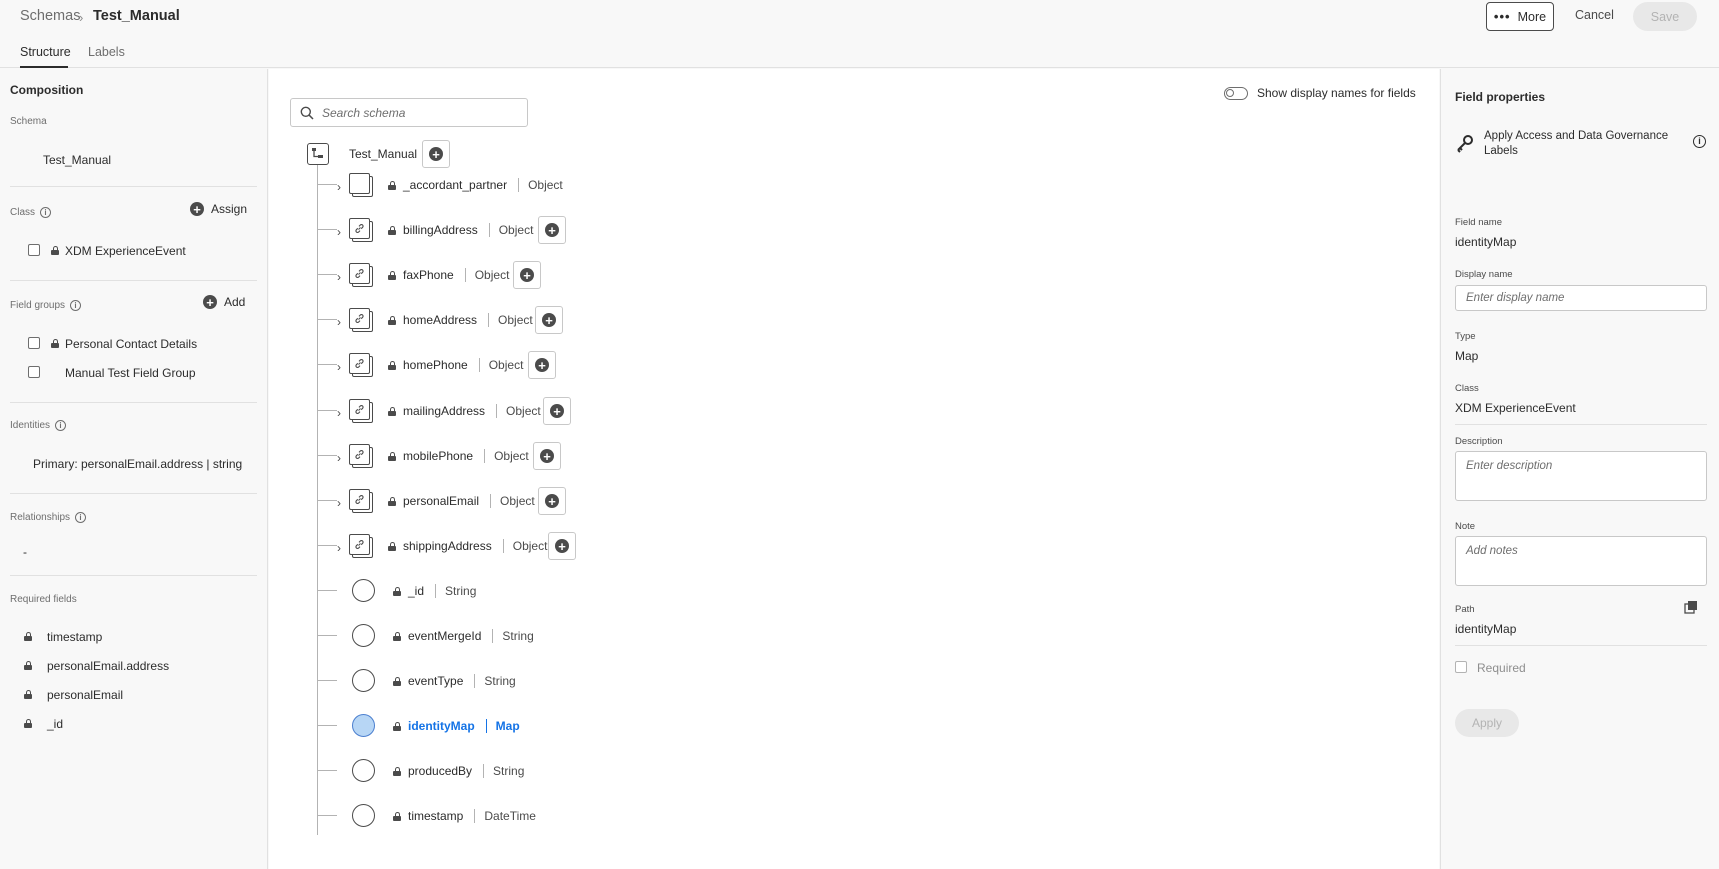 This screenshot has width=1719, height=869. I want to click on field-row: › mobilePhone Object +, so click(619, 457).